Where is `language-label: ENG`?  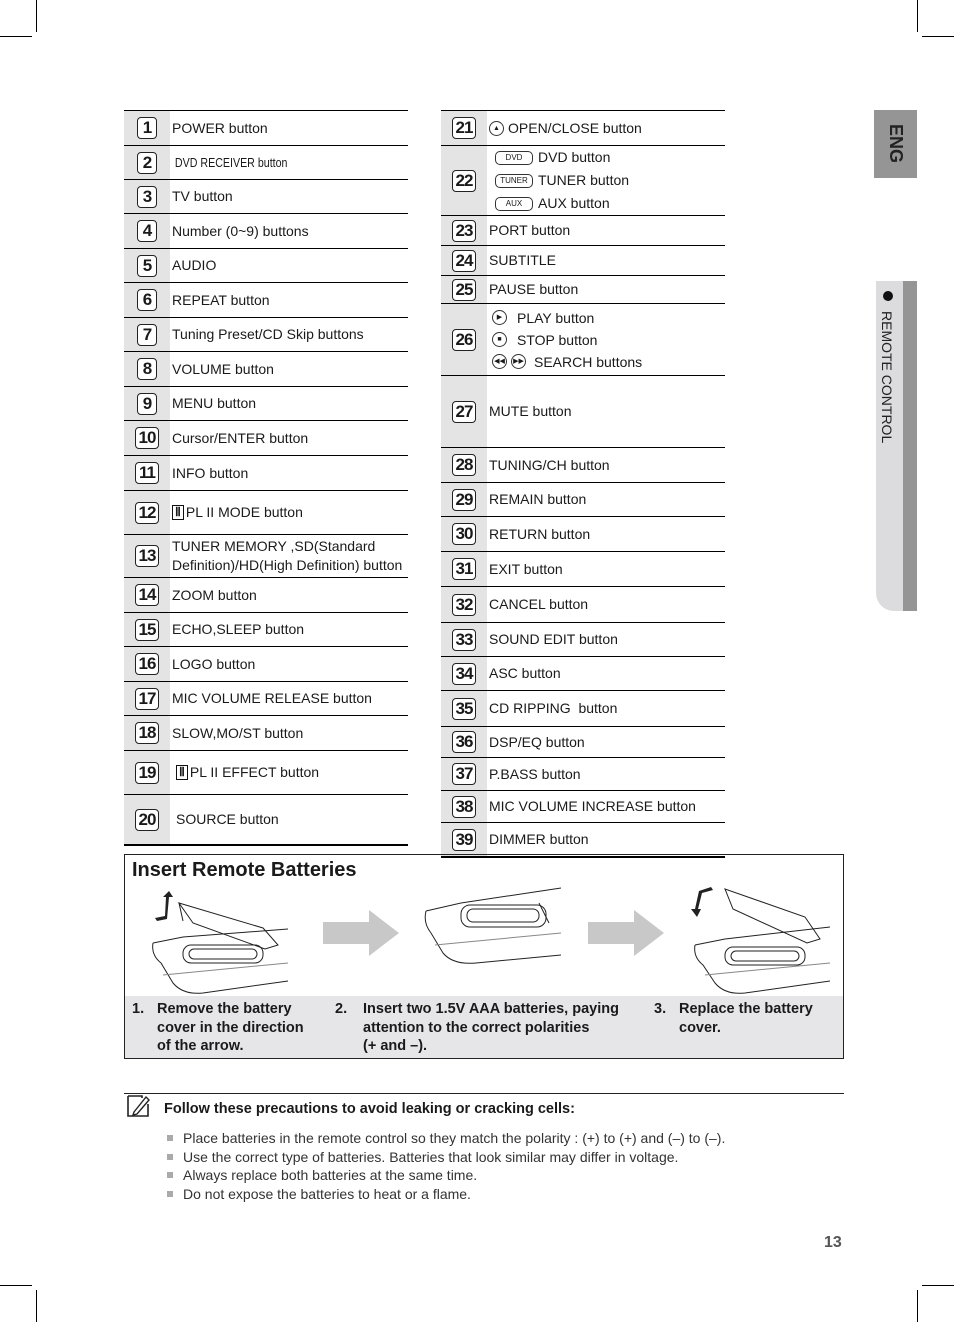 language-label: ENG is located at coordinates (896, 144).